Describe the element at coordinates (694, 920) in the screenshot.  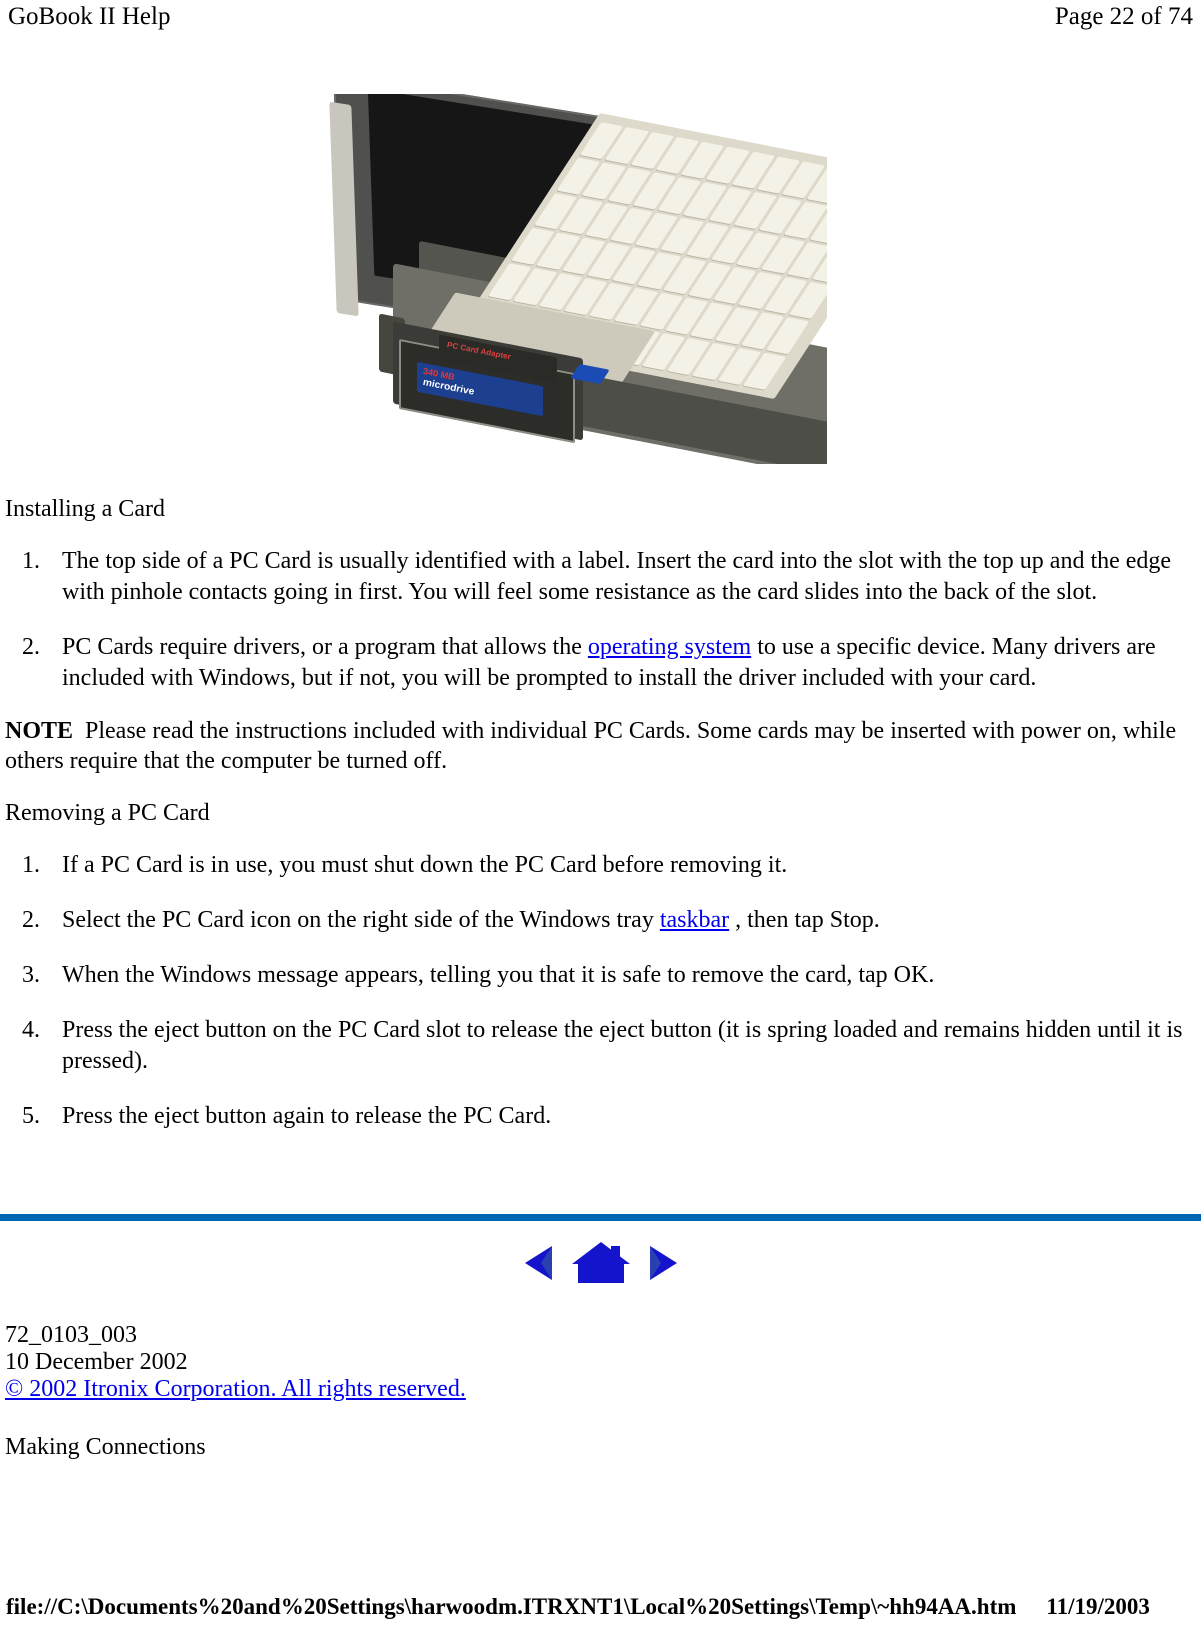
I see `link-taskbar: taskbar` at that location.